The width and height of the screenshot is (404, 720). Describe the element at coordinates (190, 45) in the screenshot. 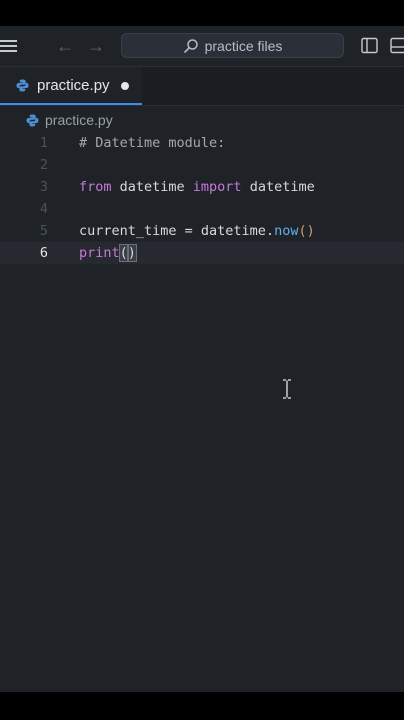

I see `search-icon` at that location.